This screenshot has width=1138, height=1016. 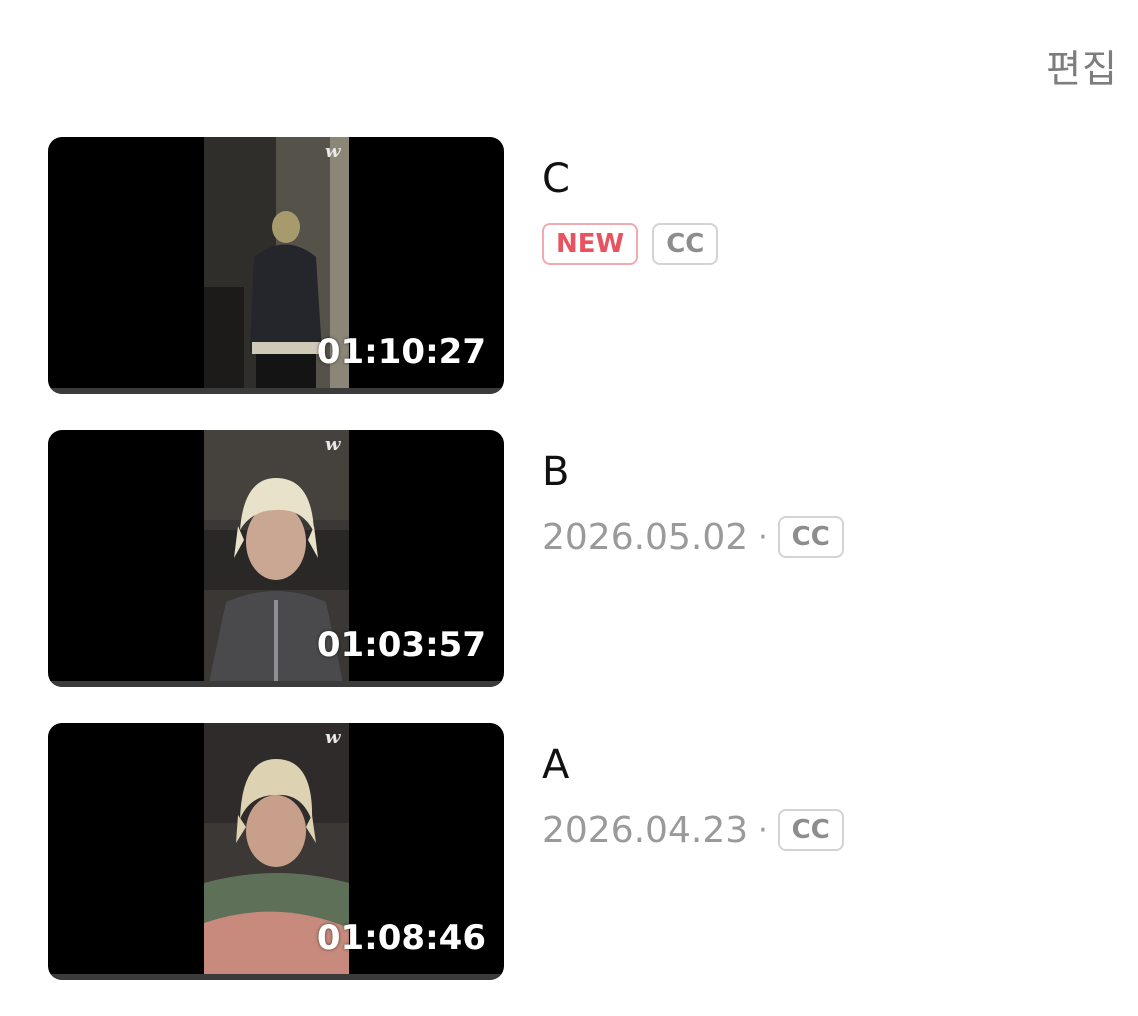 What do you see at coordinates (401, 938) in the screenshot?
I see `video-duration: 01:08:46` at bounding box center [401, 938].